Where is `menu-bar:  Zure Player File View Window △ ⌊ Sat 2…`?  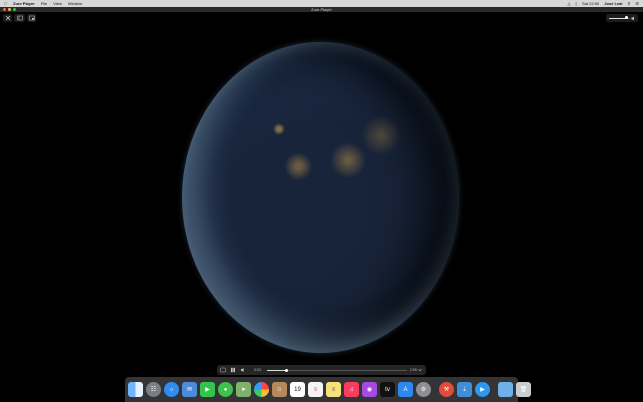
menu-bar:  Zure Player File View Window △ ⌊ Sat 2… is located at coordinates (321, 3).